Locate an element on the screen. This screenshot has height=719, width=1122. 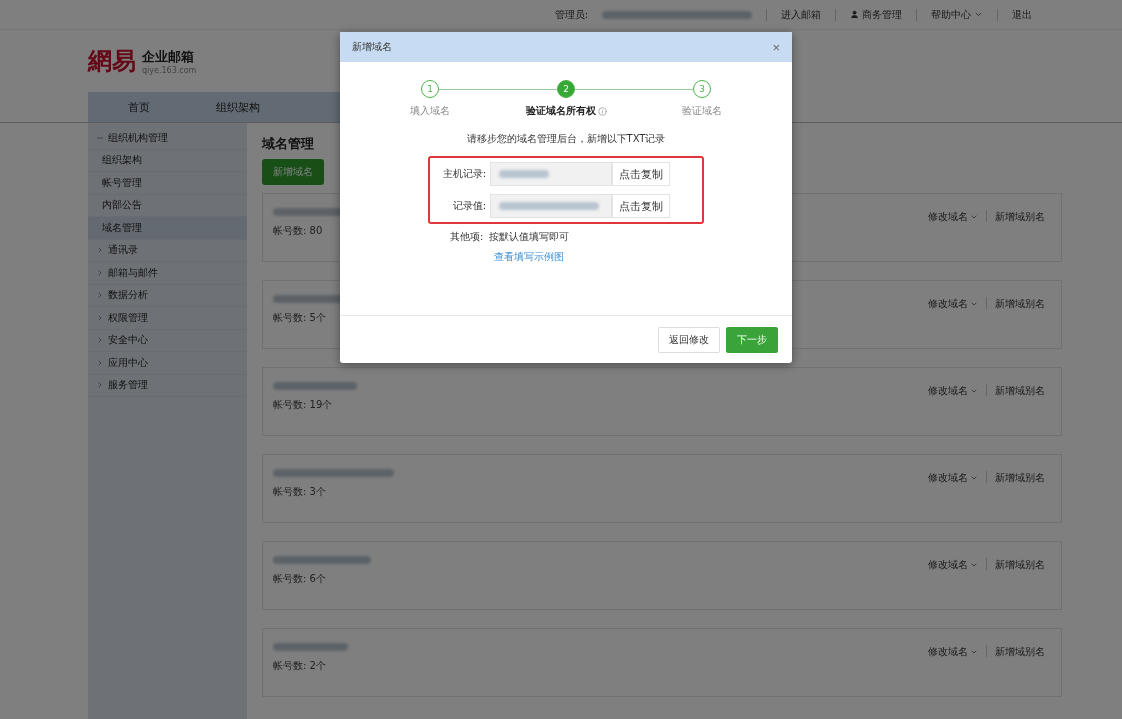
record-label: 主机记录: is located at coordinates (463, 174).